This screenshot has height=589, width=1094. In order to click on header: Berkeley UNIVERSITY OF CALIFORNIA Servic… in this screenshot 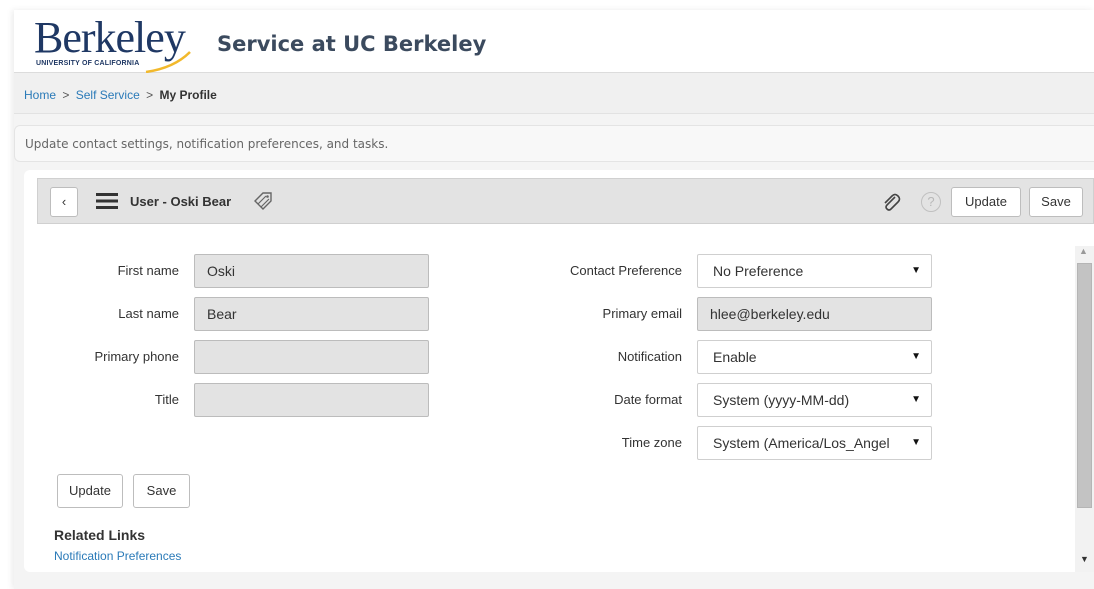, I will do `click(554, 42)`.